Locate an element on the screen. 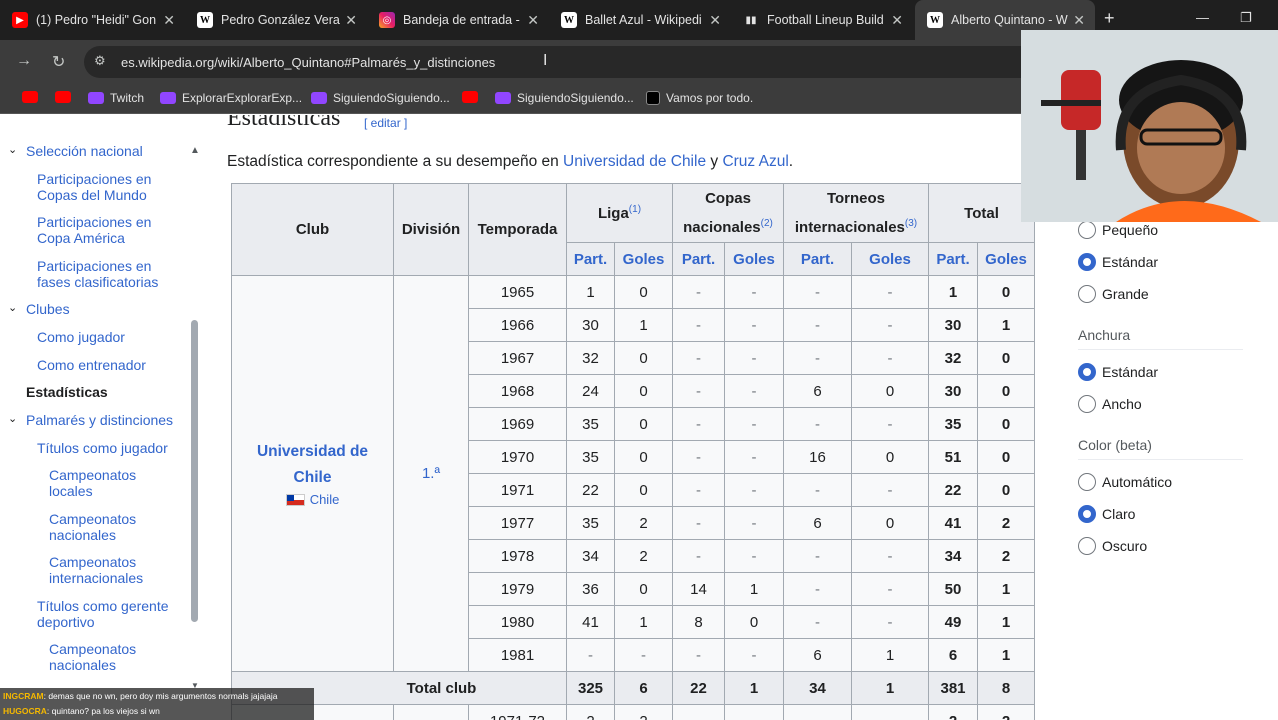 This screenshot has width=1278, height=720. toc-item: Como entrenador is located at coordinates (91, 365).